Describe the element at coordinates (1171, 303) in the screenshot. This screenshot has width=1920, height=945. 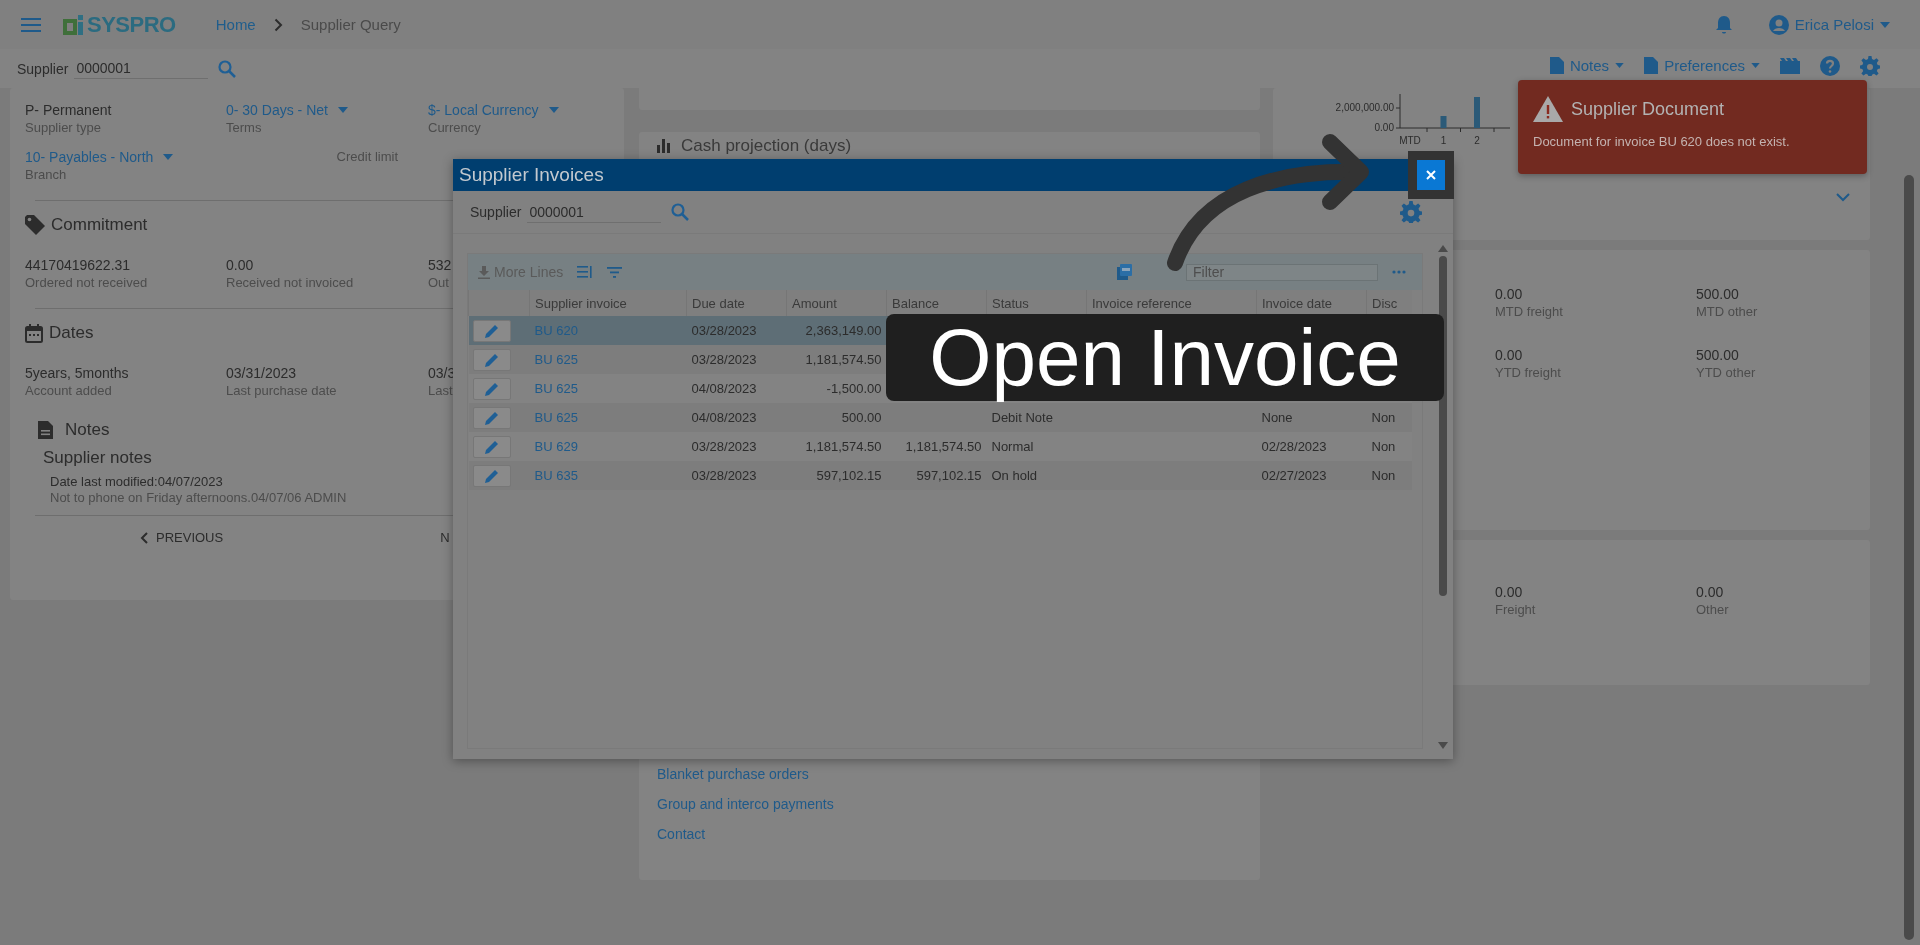
I see `column-header: Invoice reference` at that location.